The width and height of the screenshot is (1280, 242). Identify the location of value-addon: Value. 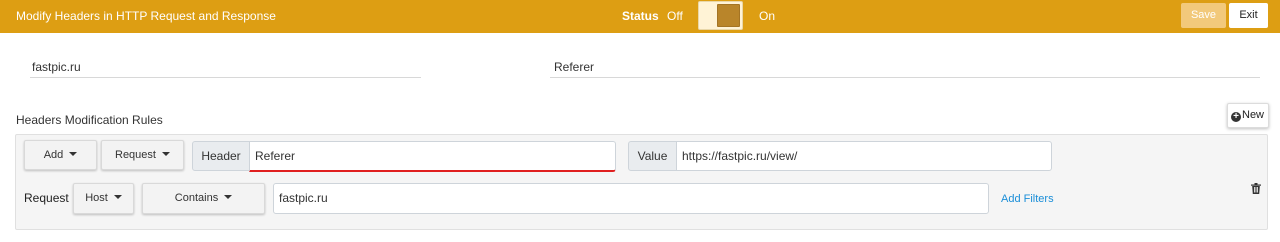
(652, 156).